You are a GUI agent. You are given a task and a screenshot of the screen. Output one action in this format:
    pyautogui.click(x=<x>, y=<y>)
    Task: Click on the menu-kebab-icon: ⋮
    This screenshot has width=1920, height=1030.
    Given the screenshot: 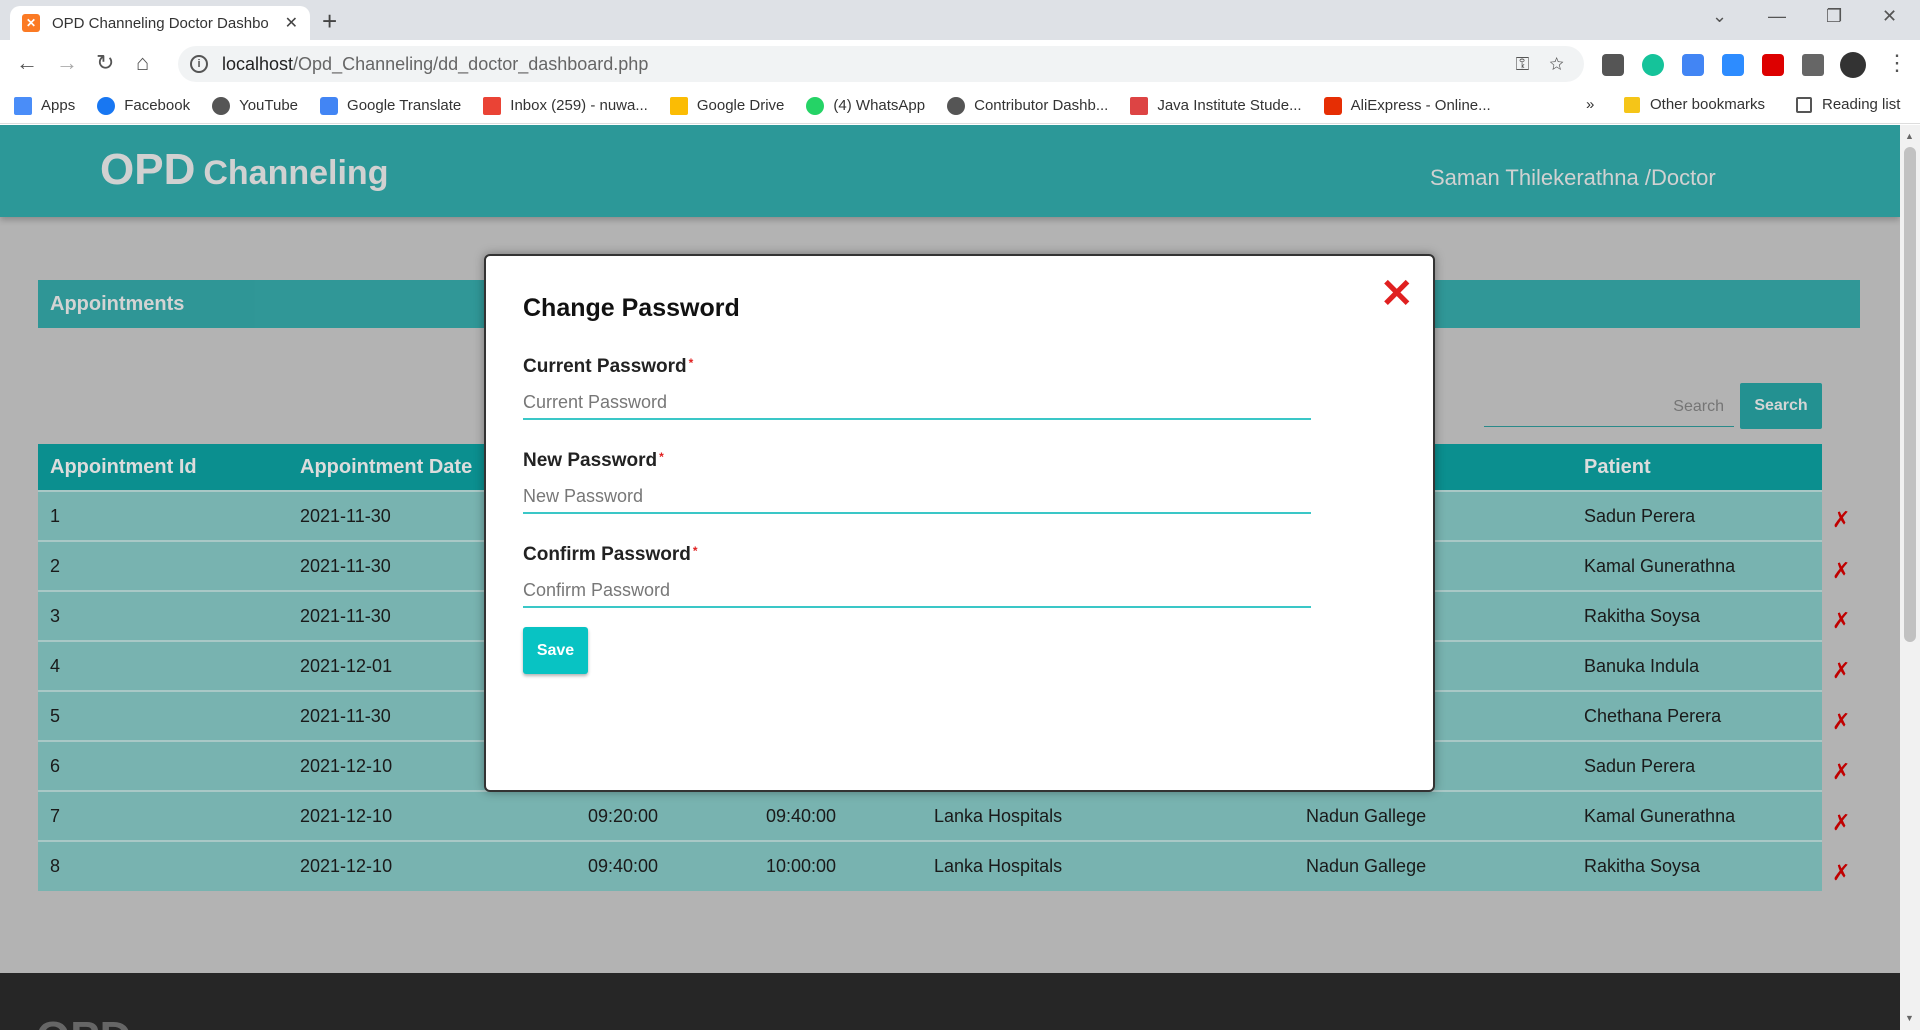 What is the action you would take?
    pyautogui.click(x=1897, y=63)
    